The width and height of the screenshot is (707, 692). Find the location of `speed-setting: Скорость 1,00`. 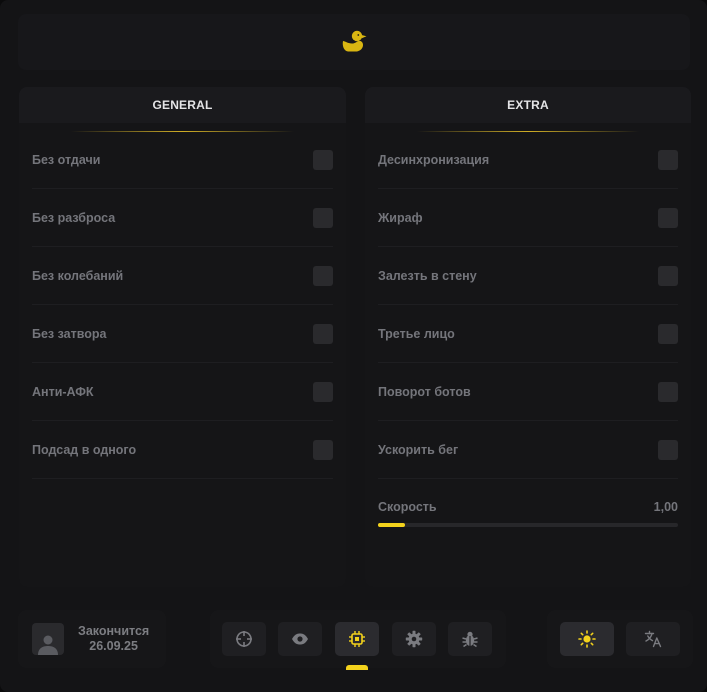

speed-setting: Скорость 1,00 is located at coordinates (528, 508).